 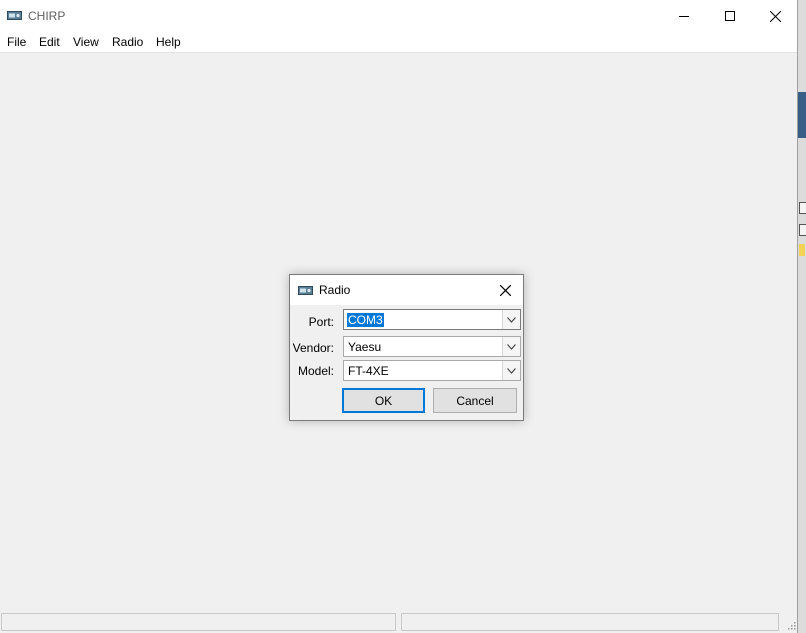 What do you see at coordinates (383, 400) in the screenshot?
I see `ok-button: OK` at bounding box center [383, 400].